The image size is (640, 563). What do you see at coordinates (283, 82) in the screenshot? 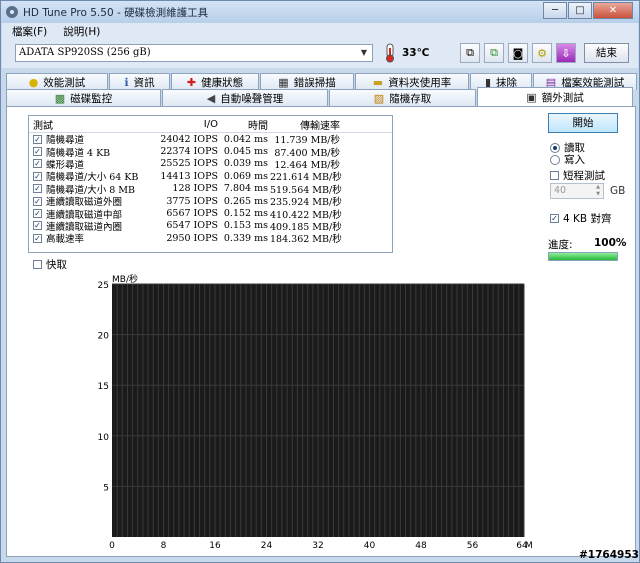
I see `error-scan-icon: ▦` at bounding box center [283, 82].